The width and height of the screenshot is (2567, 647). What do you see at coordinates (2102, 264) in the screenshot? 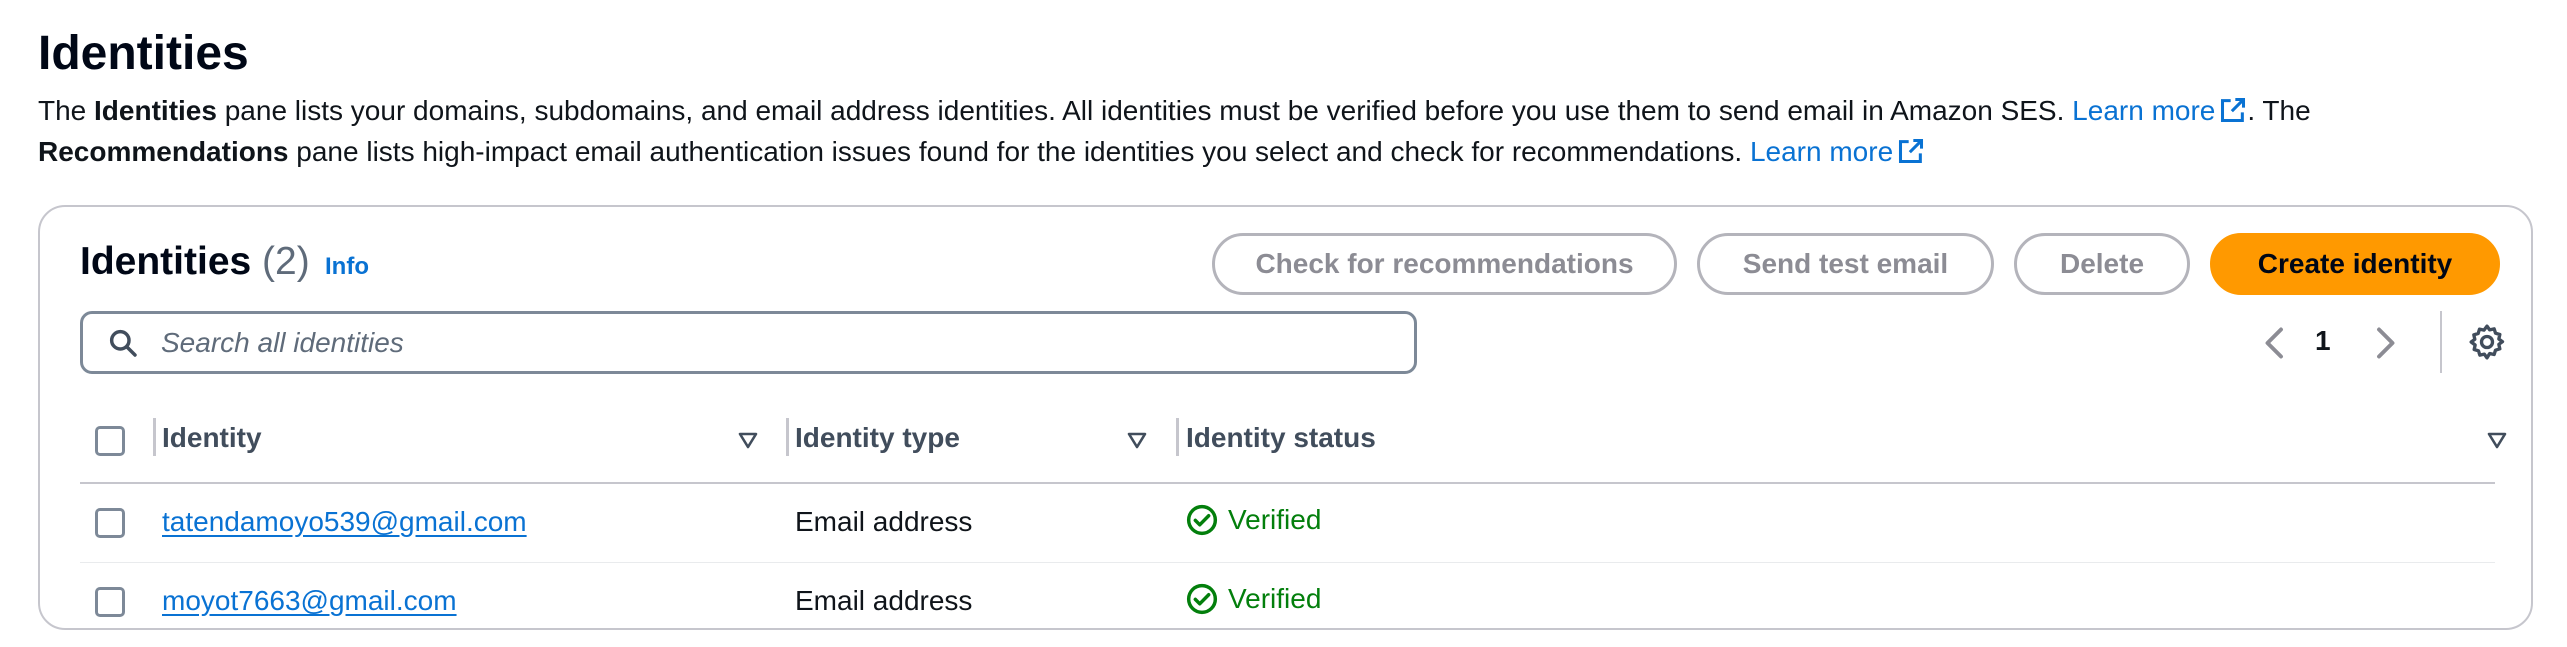
I see `delete-button: Delete` at bounding box center [2102, 264].